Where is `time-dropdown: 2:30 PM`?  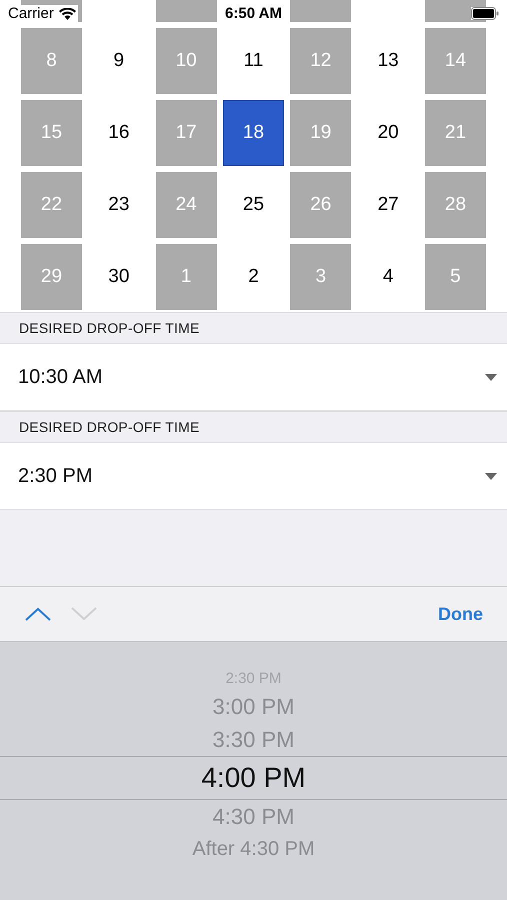
time-dropdown: 2:30 PM is located at coordinates (253, 476).